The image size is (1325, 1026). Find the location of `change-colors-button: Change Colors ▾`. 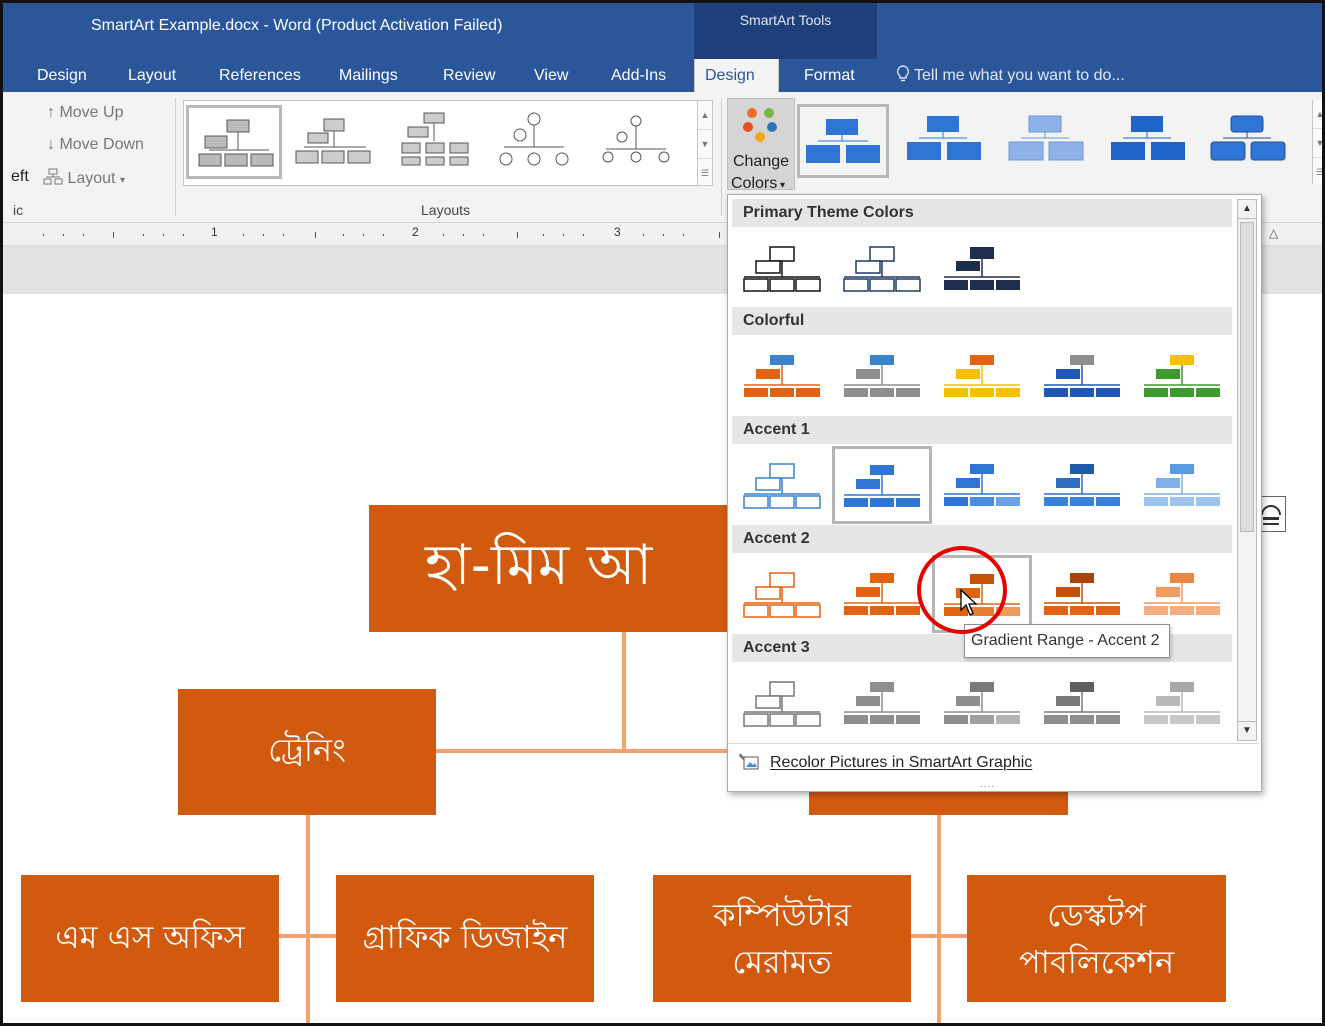

change-colors-button: Change Colors ▾ is located at coordinates (761, 145).